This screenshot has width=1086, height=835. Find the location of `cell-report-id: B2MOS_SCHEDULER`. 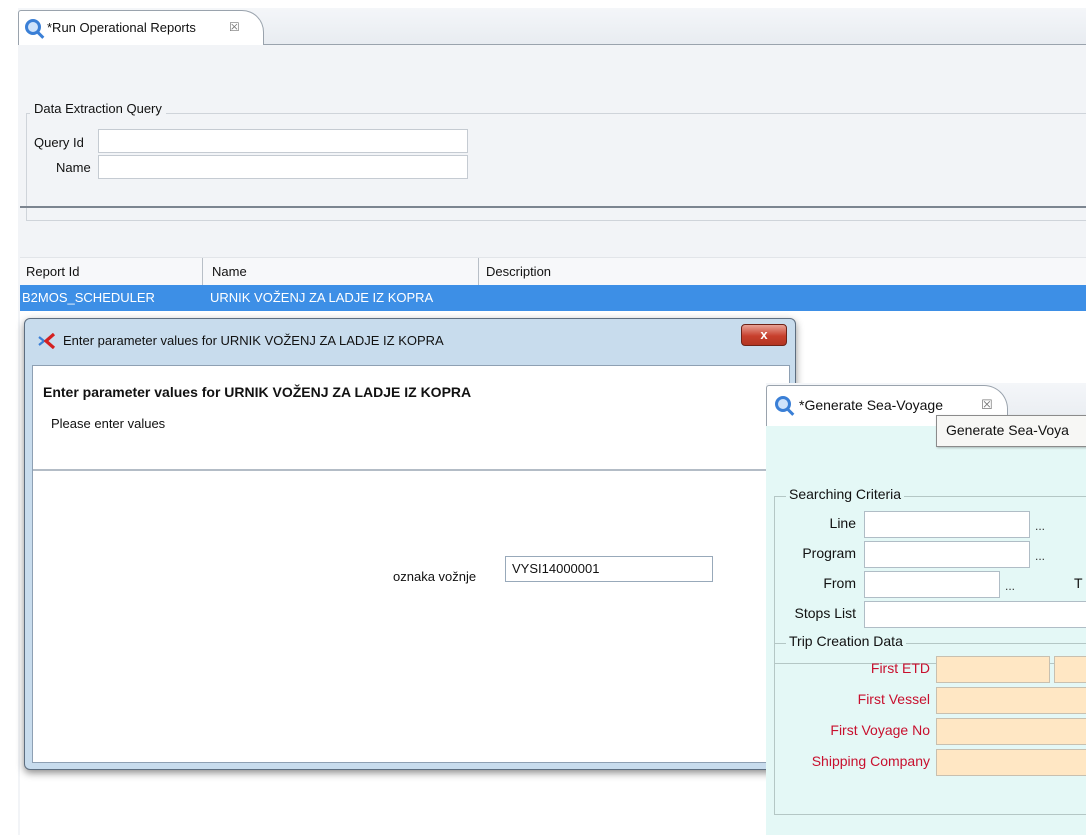

cell-report-id: B2MOS_SCHEDULER is located at coordinates (88, 297).